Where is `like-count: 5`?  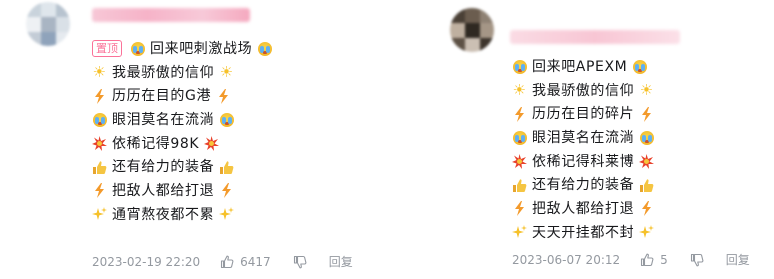 like-count: 5 is located at coordinates (664, 259).